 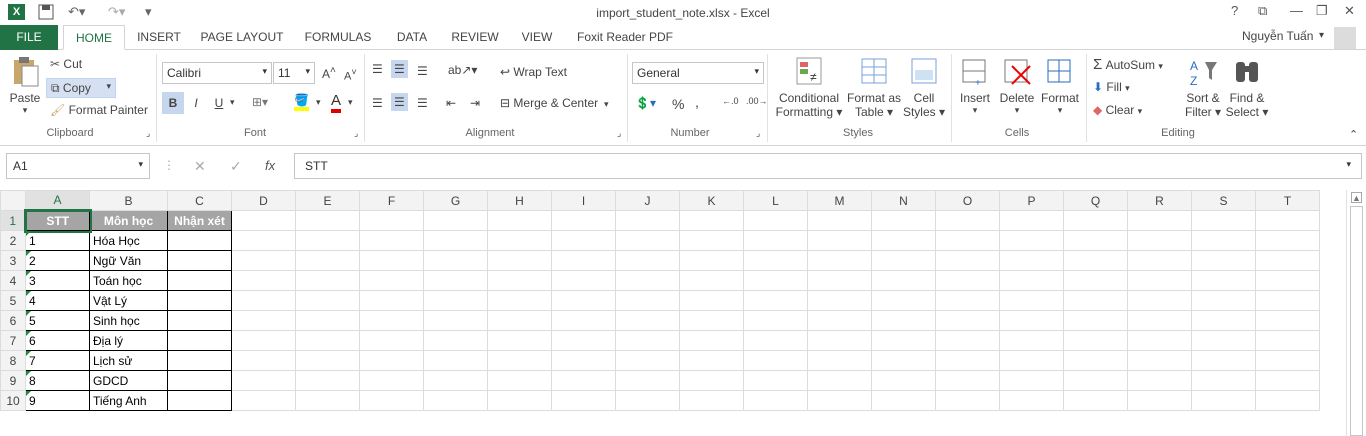 What do you see at coordinates (66, 64) in the screenshot?
I see `cut-button: ✂ Cut` at bounding box center [66, 64].